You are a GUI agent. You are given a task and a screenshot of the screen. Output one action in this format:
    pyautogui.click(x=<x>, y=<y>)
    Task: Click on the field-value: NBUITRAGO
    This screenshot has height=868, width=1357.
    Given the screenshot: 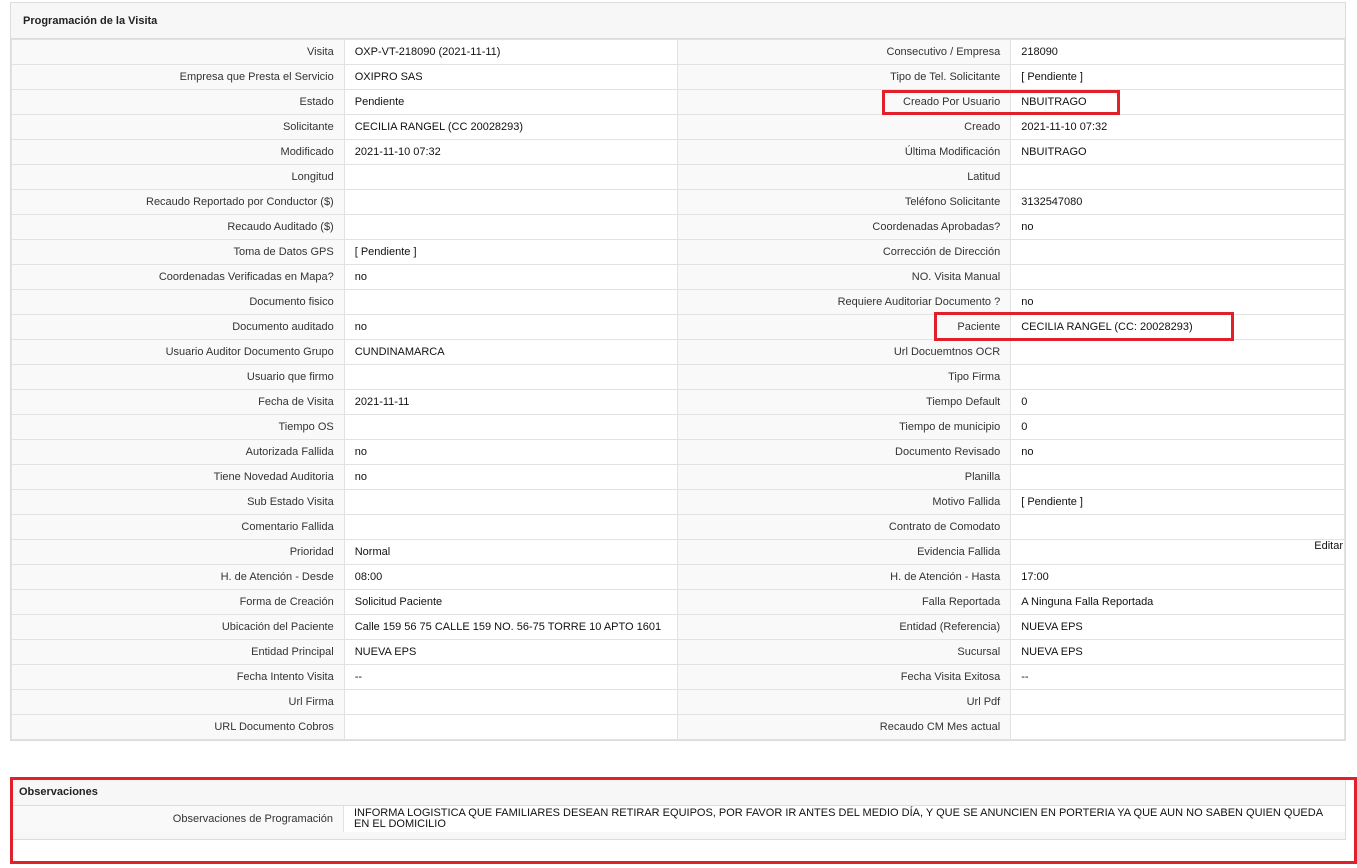 What is the action you would take?
    pyautogui.click(x=1177, y=152)
    